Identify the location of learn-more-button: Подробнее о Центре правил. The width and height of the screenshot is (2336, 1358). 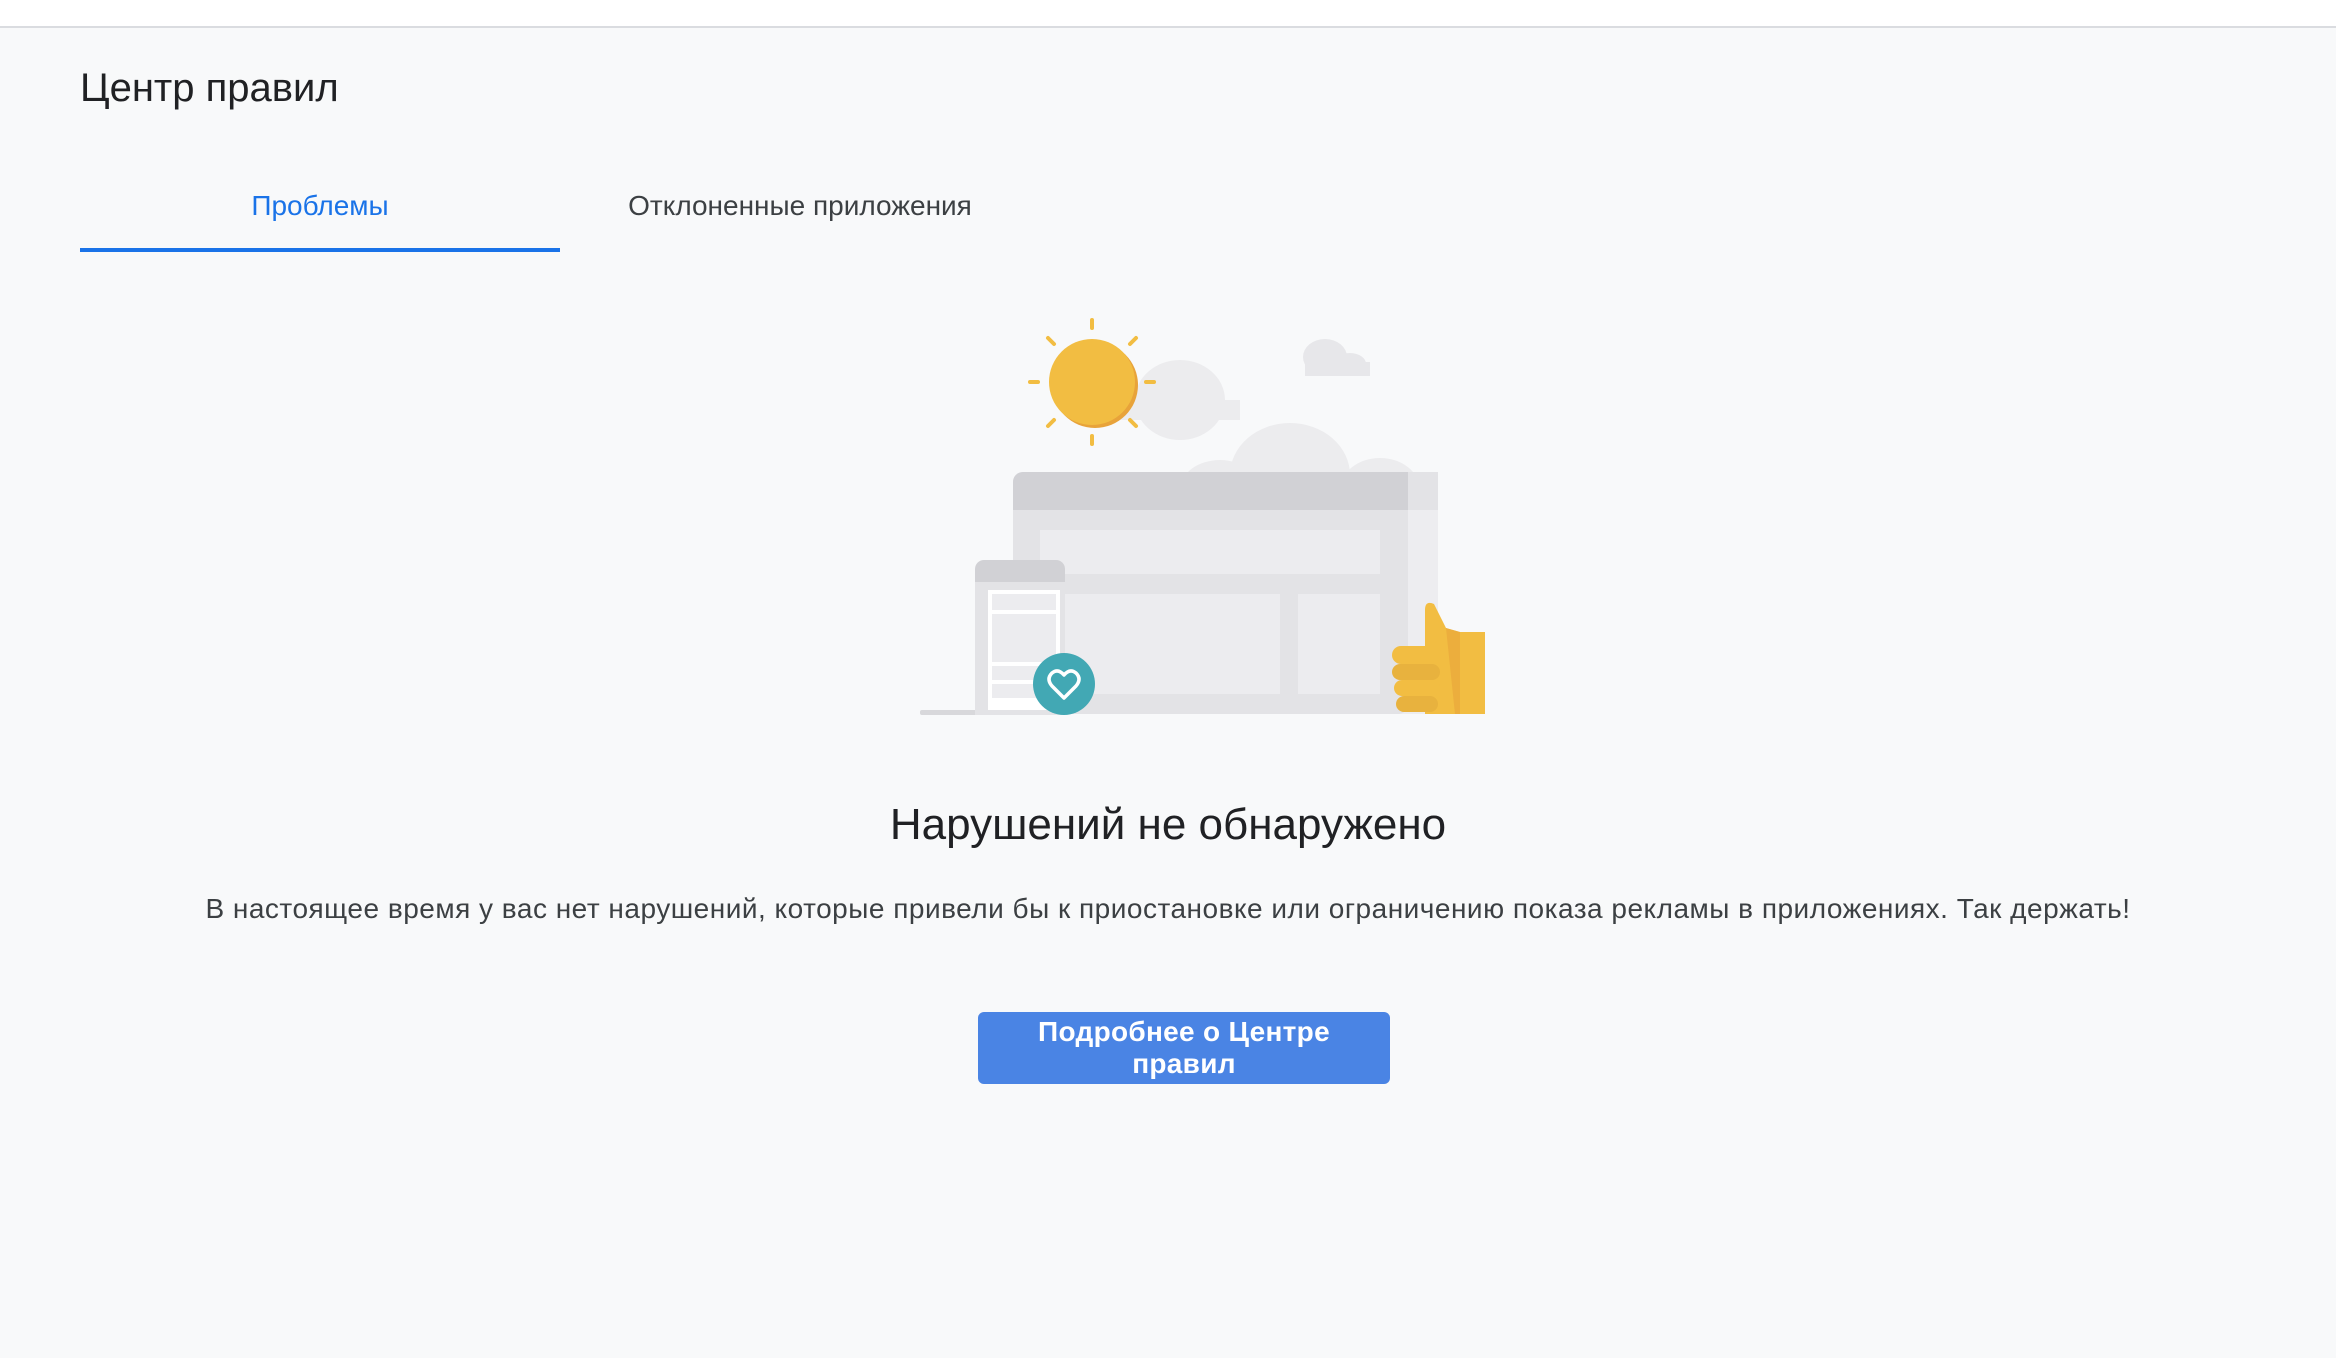
(1184, 1048).